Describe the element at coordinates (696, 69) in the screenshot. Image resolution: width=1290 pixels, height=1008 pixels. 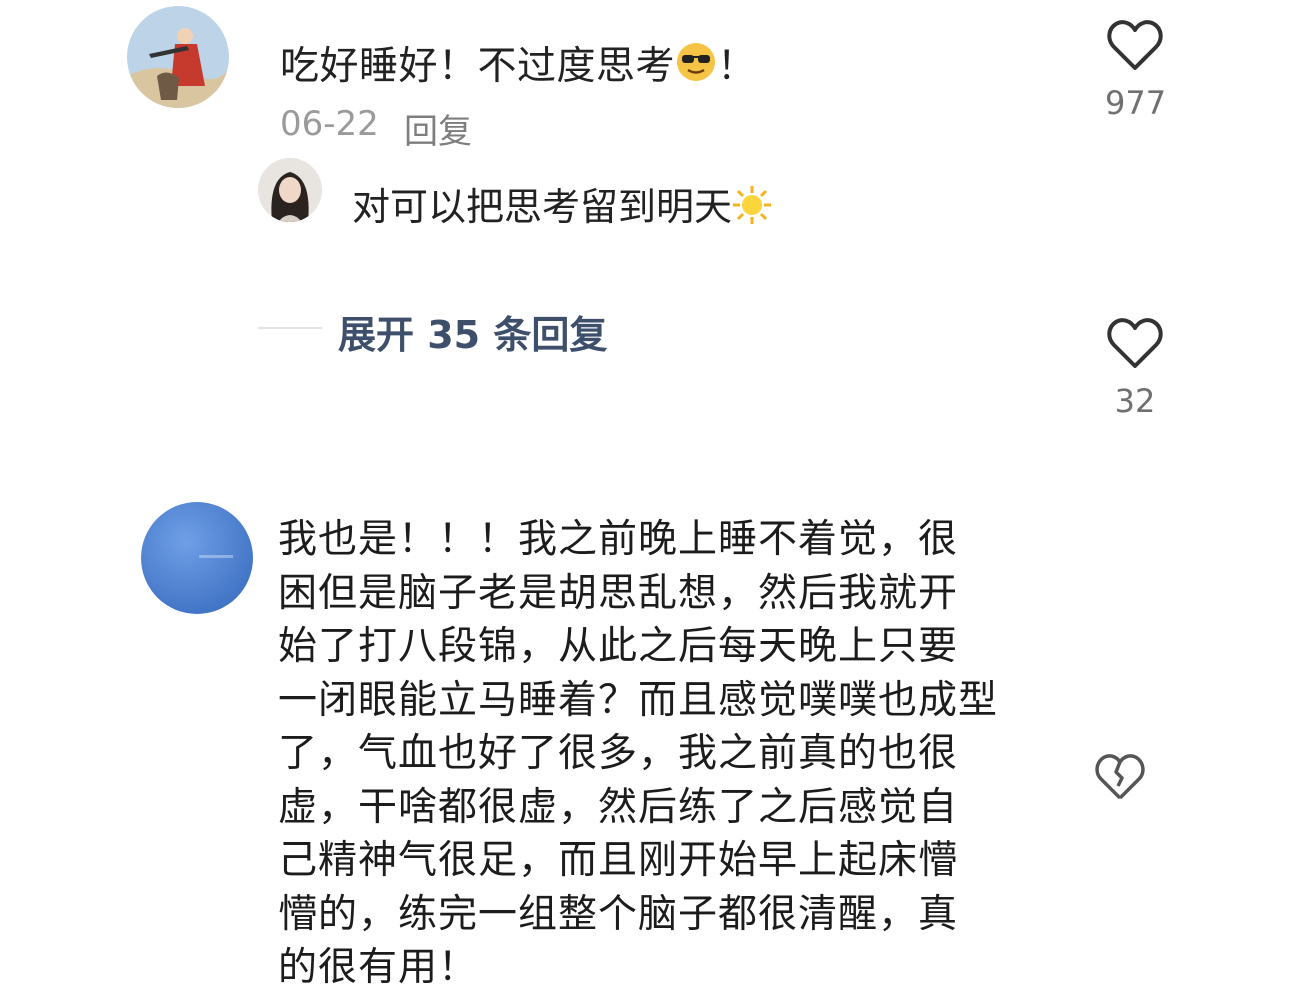
I see `sunglasses-emoji` at that location.